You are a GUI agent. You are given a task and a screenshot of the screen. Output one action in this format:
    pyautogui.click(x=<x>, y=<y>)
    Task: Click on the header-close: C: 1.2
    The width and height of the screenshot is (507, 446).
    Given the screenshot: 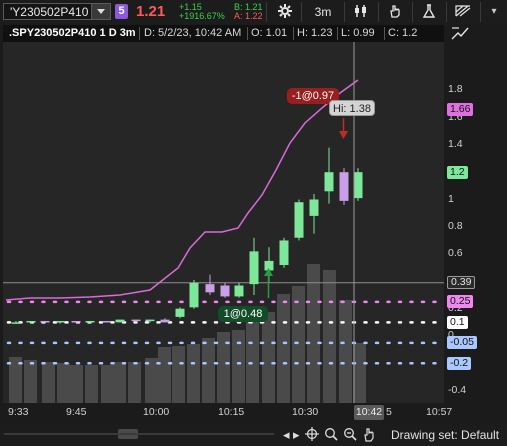 What is the action you would take?
    pyautogui.click(x=403, y=33)
    